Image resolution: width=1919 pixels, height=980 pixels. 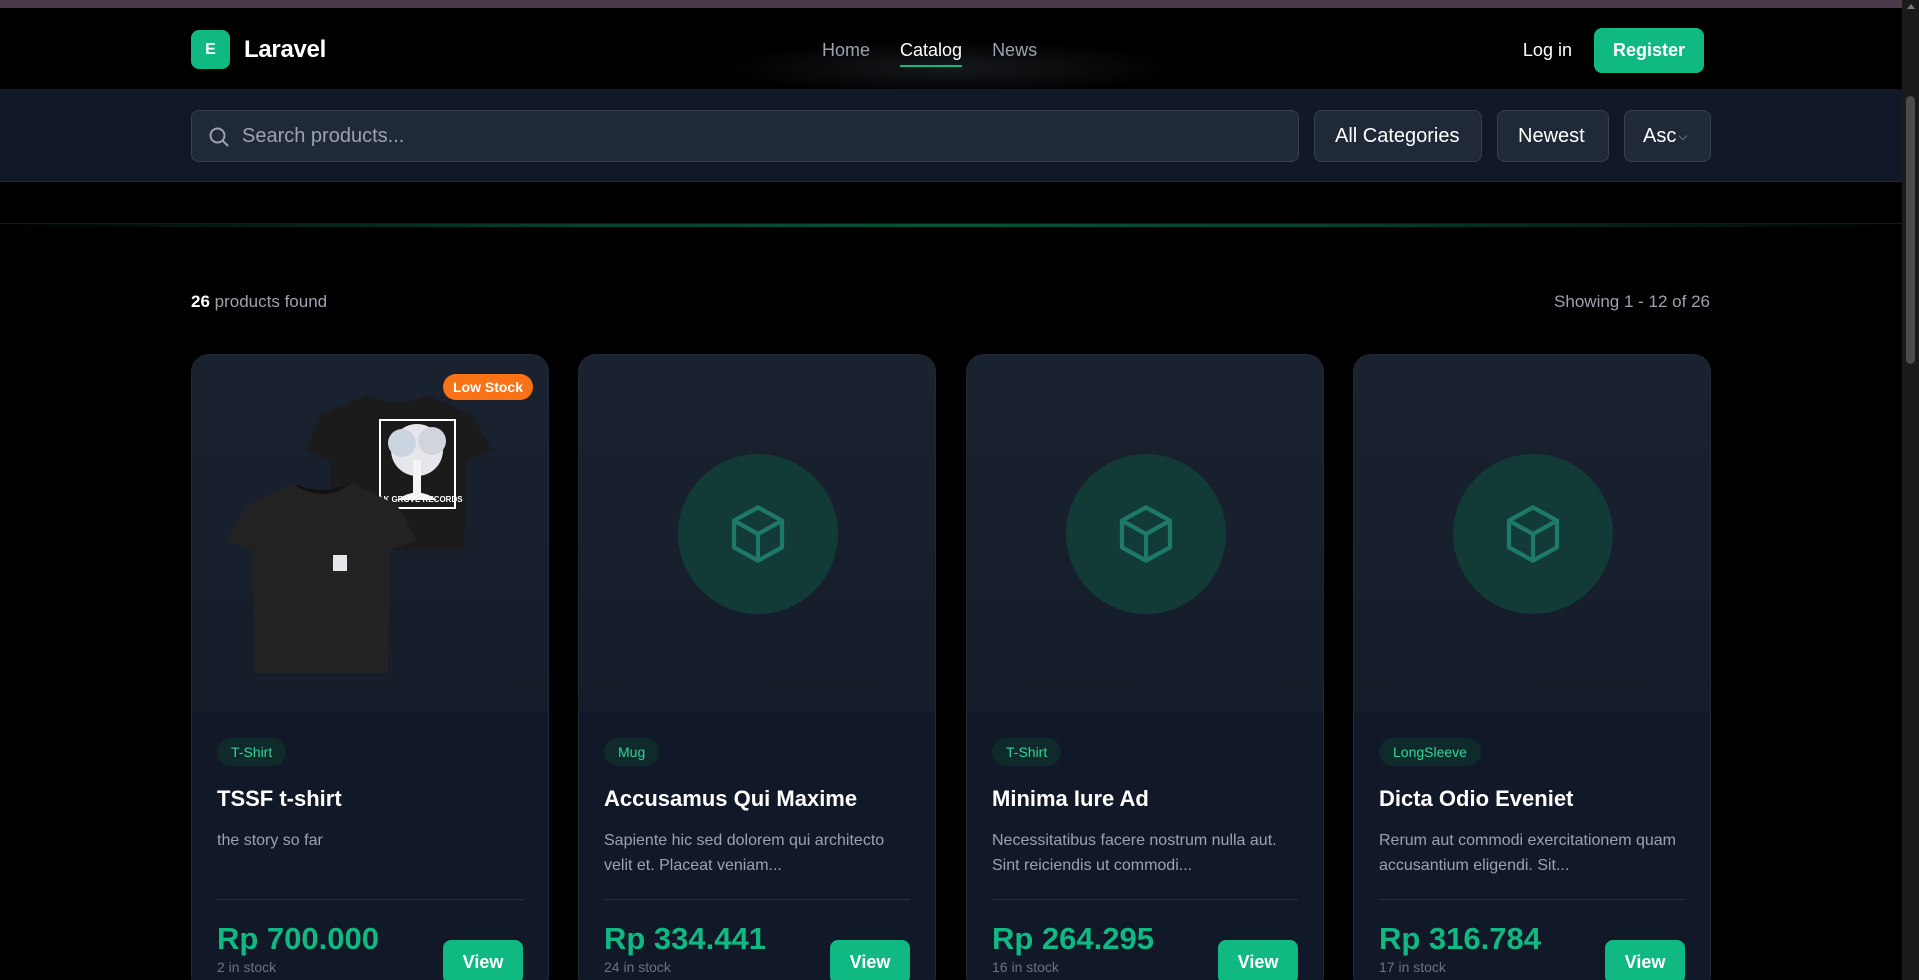 What do you see at coordinates (1430, 752) in the screenshot?
I see `category-tag: LongSleeve` at bounding box center [1430, 752].